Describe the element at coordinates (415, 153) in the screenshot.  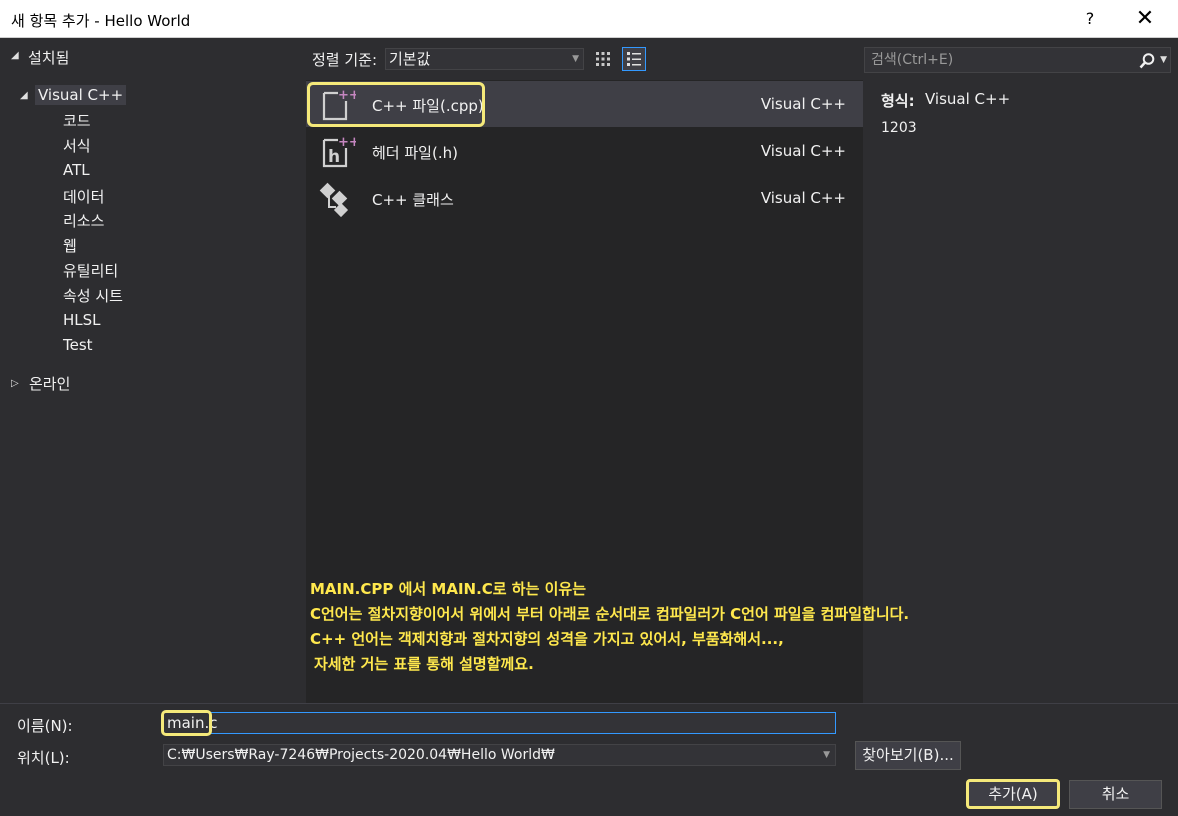
I see `item-name: 헤더 파일(.h)` at that location.